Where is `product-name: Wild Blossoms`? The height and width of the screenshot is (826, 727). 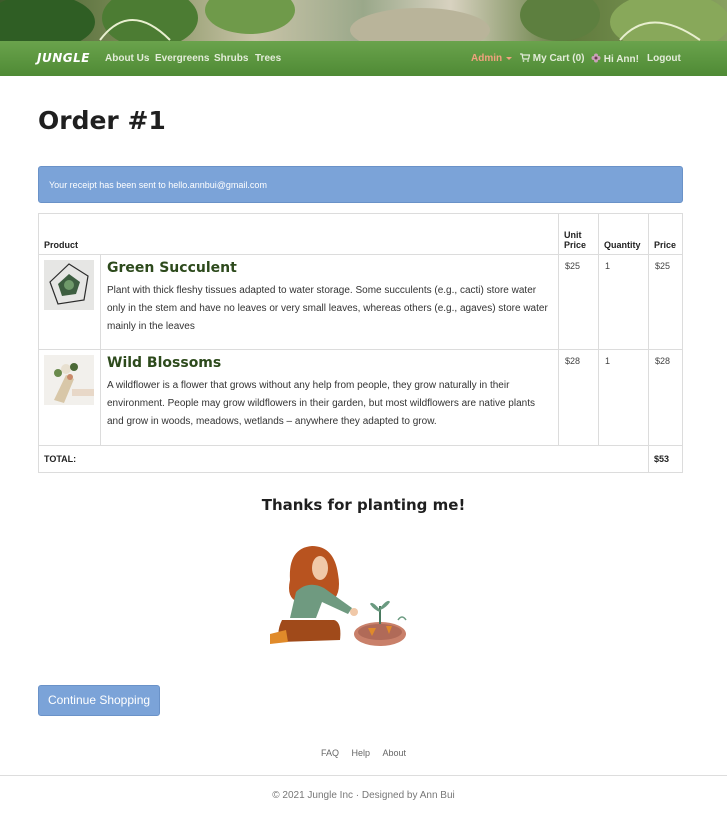
product-name: Wild Blossoms is located at coordinates (329, 363).